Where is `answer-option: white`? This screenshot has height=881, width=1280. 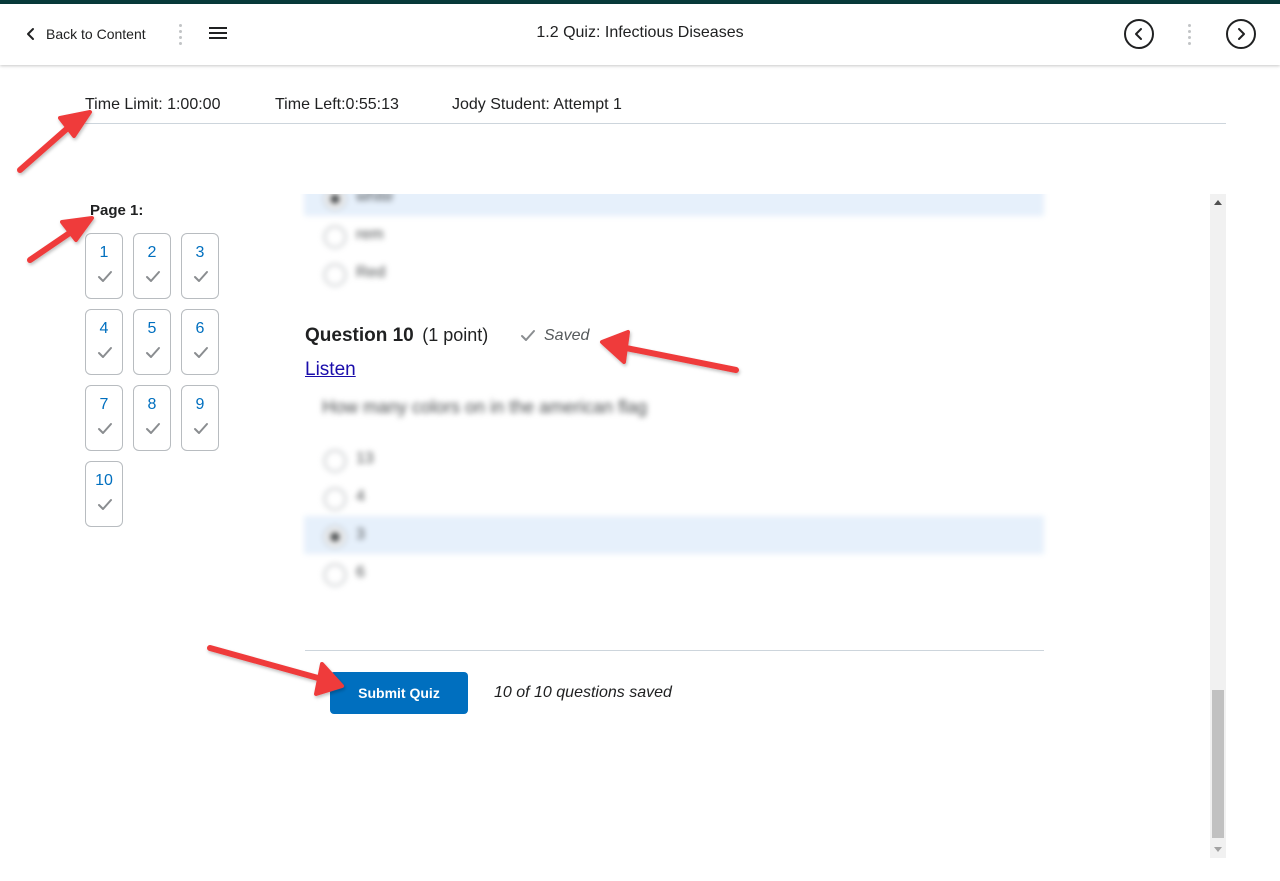 answer-option: white is located at coordinates (674, 205).